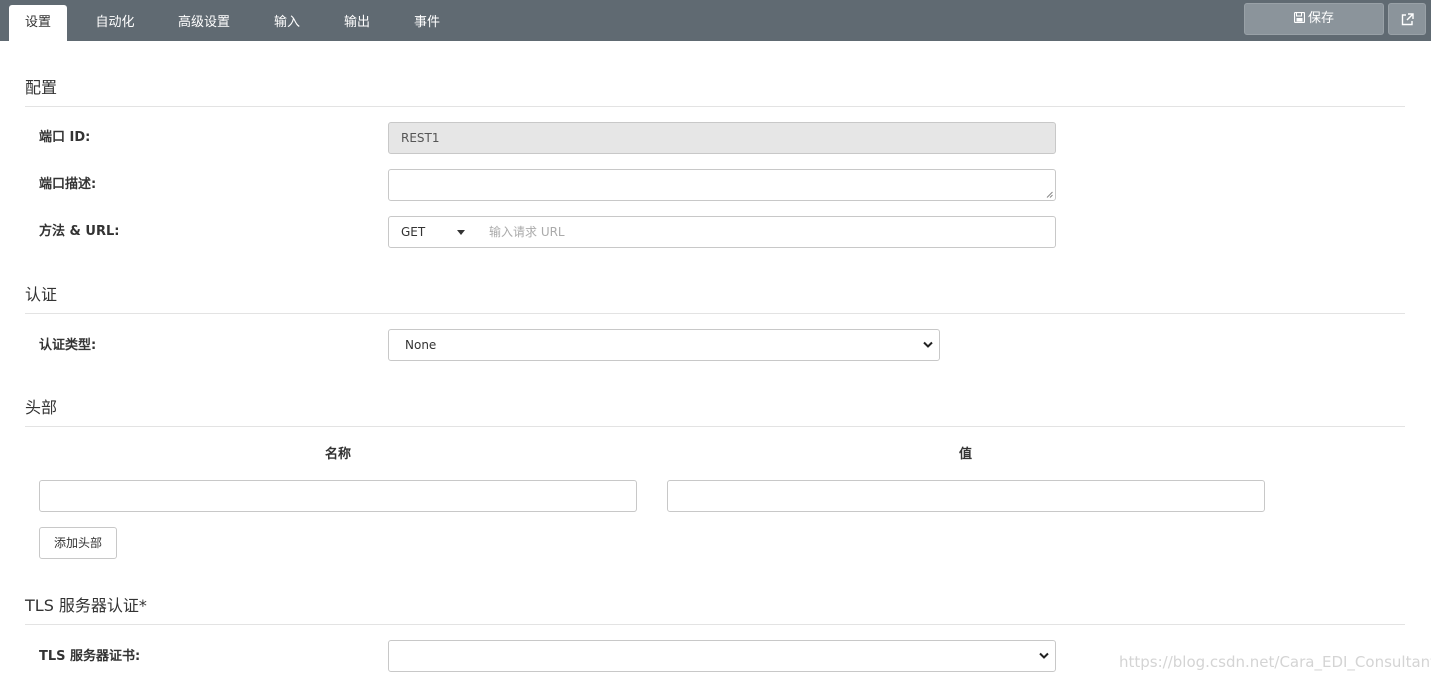 The height and width of the screenshot is (681, 1431). What do you see at coordinates (413, 232) in the screenshot?
I see `http-method-value: GET` at bounding box center [413, 232].